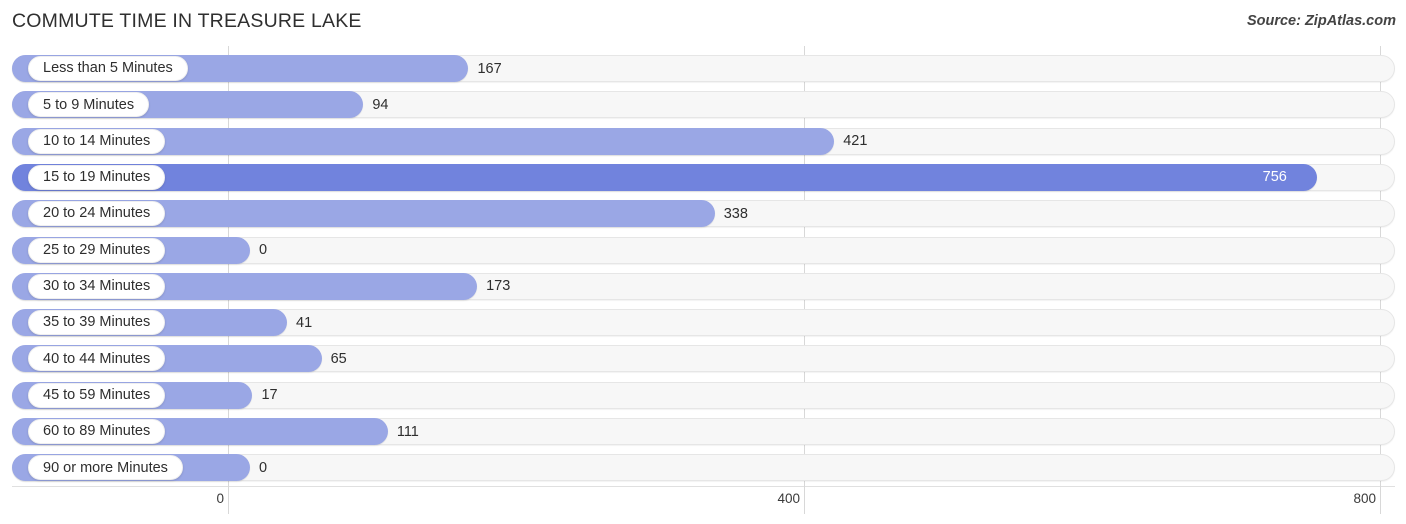 The width and height of the screenshot is (1406, 524). What do you see at coordinates (220, 498) in the screenshot?
I see `axis-tick-label: 0` at bounding box center [220, 498].